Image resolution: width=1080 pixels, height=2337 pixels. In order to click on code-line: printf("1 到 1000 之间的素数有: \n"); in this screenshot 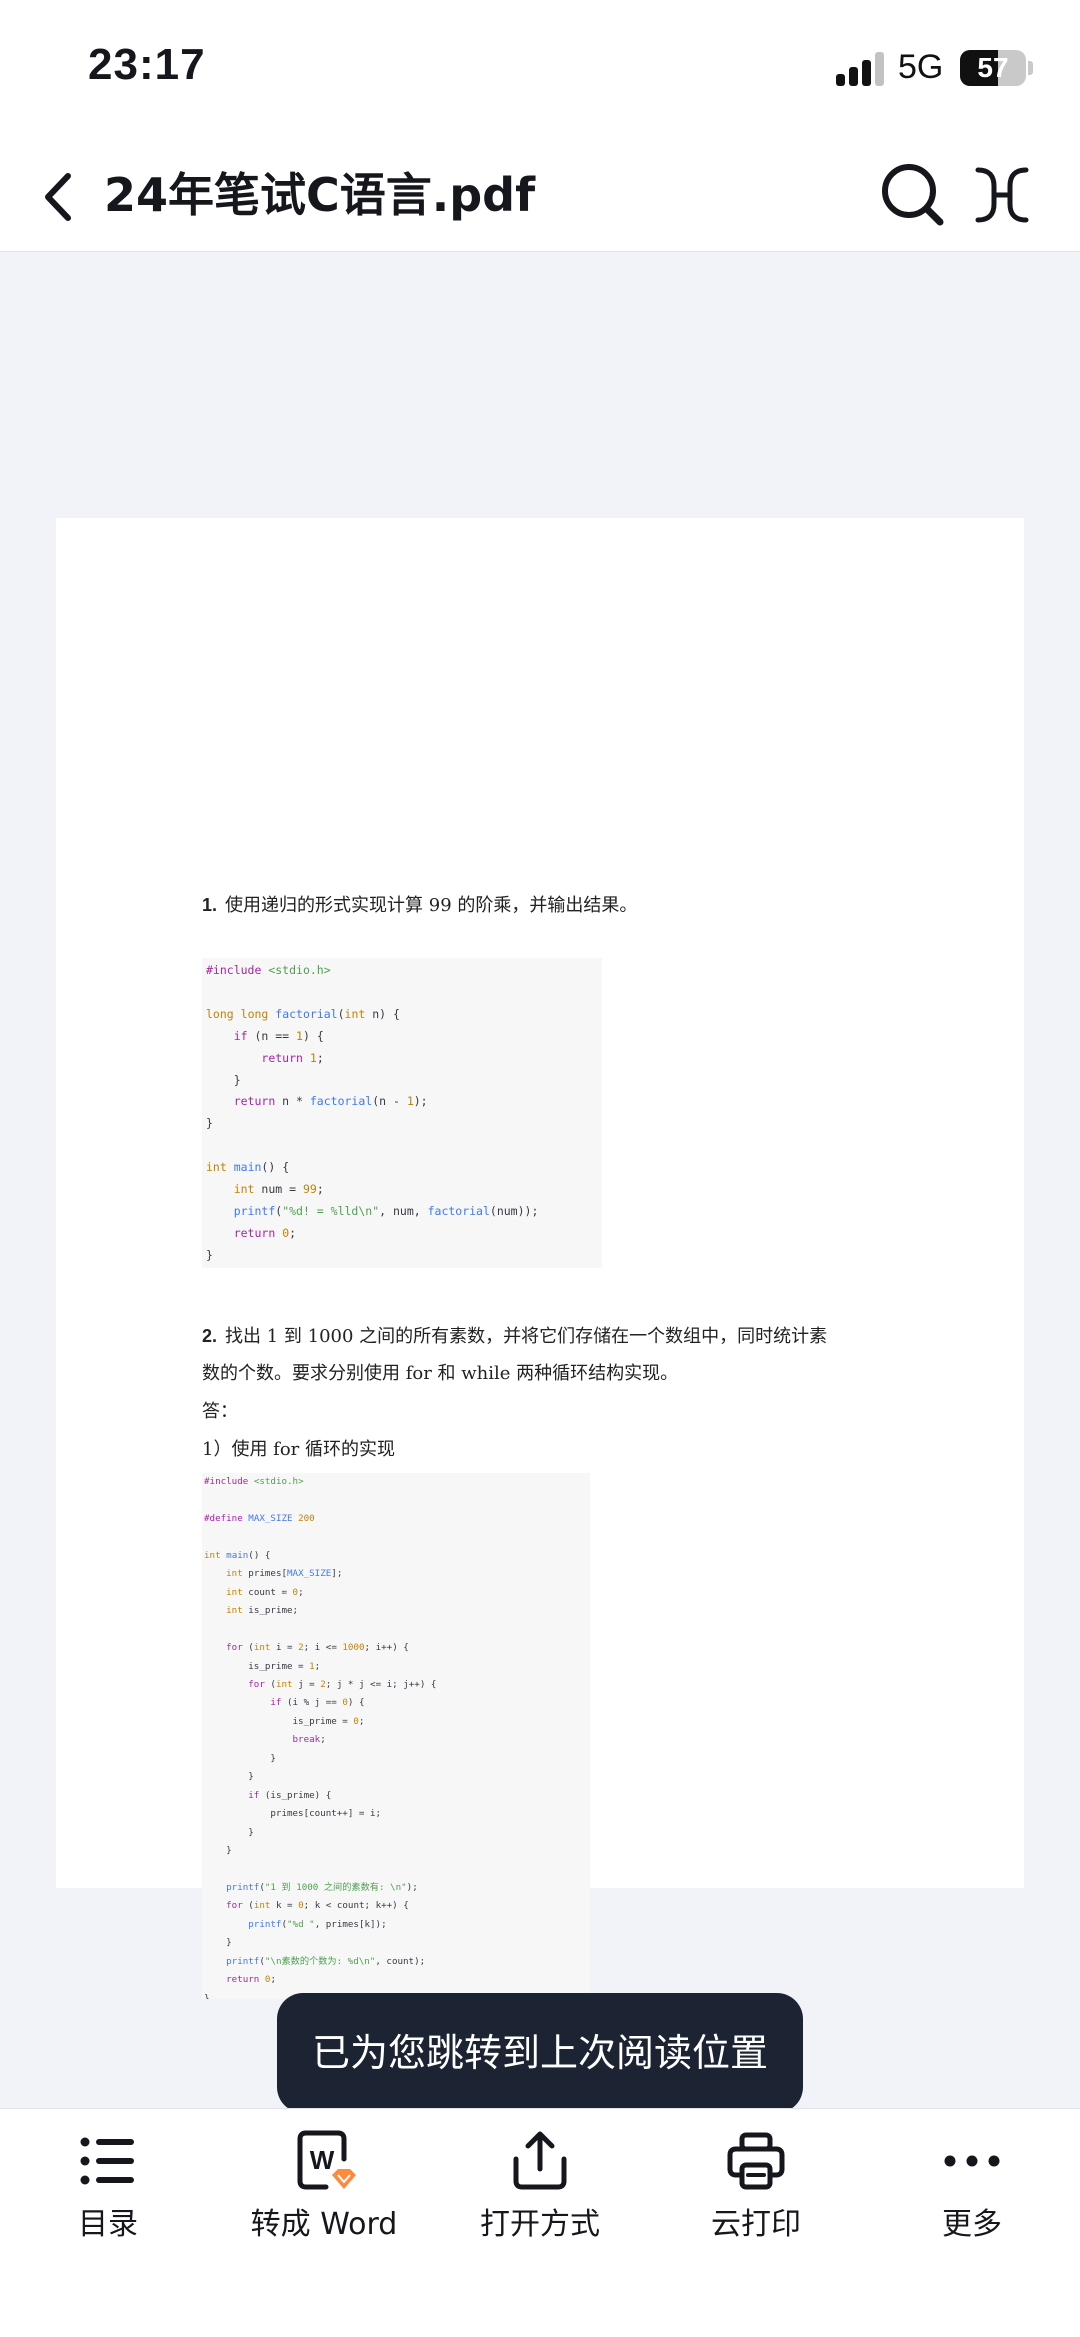, I will do `click(322, 1887)`.